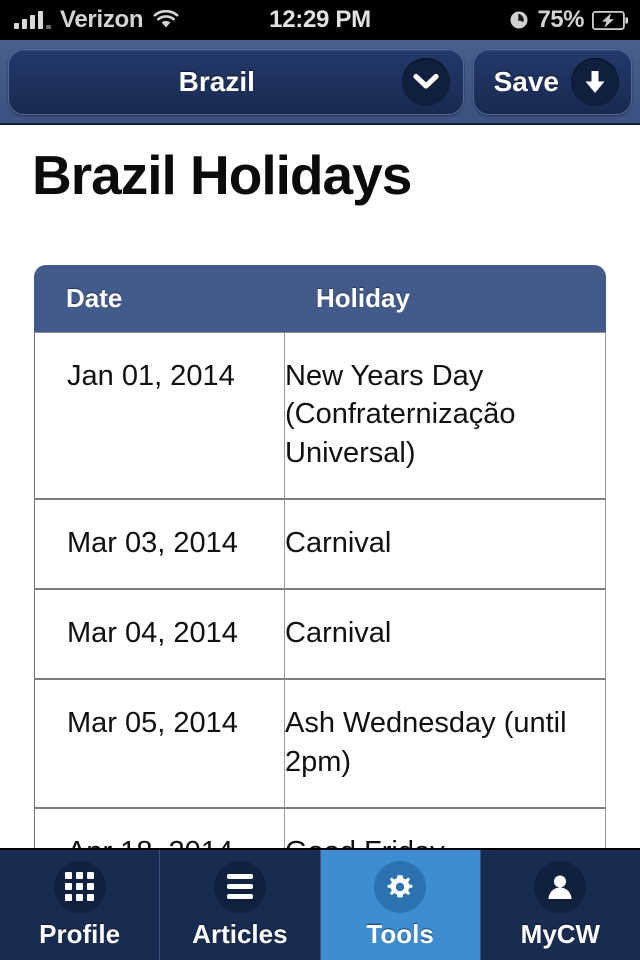 The width and height of the screenshot is (640, 960). Describe the element at coordinates (159, 635) in the screenshot. I see `cell-date: Mar 04, 2014` at that location.